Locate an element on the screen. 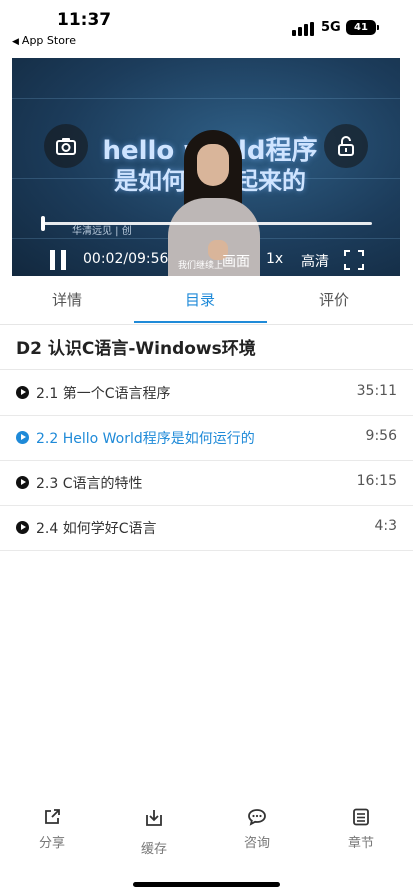 This screenshot has width=413, height=896. screen-lock-button is located at coordinates (346, 146).